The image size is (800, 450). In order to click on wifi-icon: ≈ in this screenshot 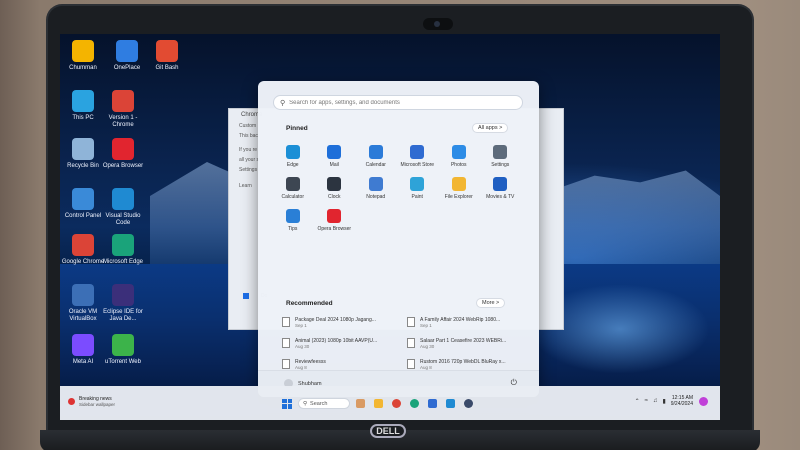, I will do `click(646, 401)`.